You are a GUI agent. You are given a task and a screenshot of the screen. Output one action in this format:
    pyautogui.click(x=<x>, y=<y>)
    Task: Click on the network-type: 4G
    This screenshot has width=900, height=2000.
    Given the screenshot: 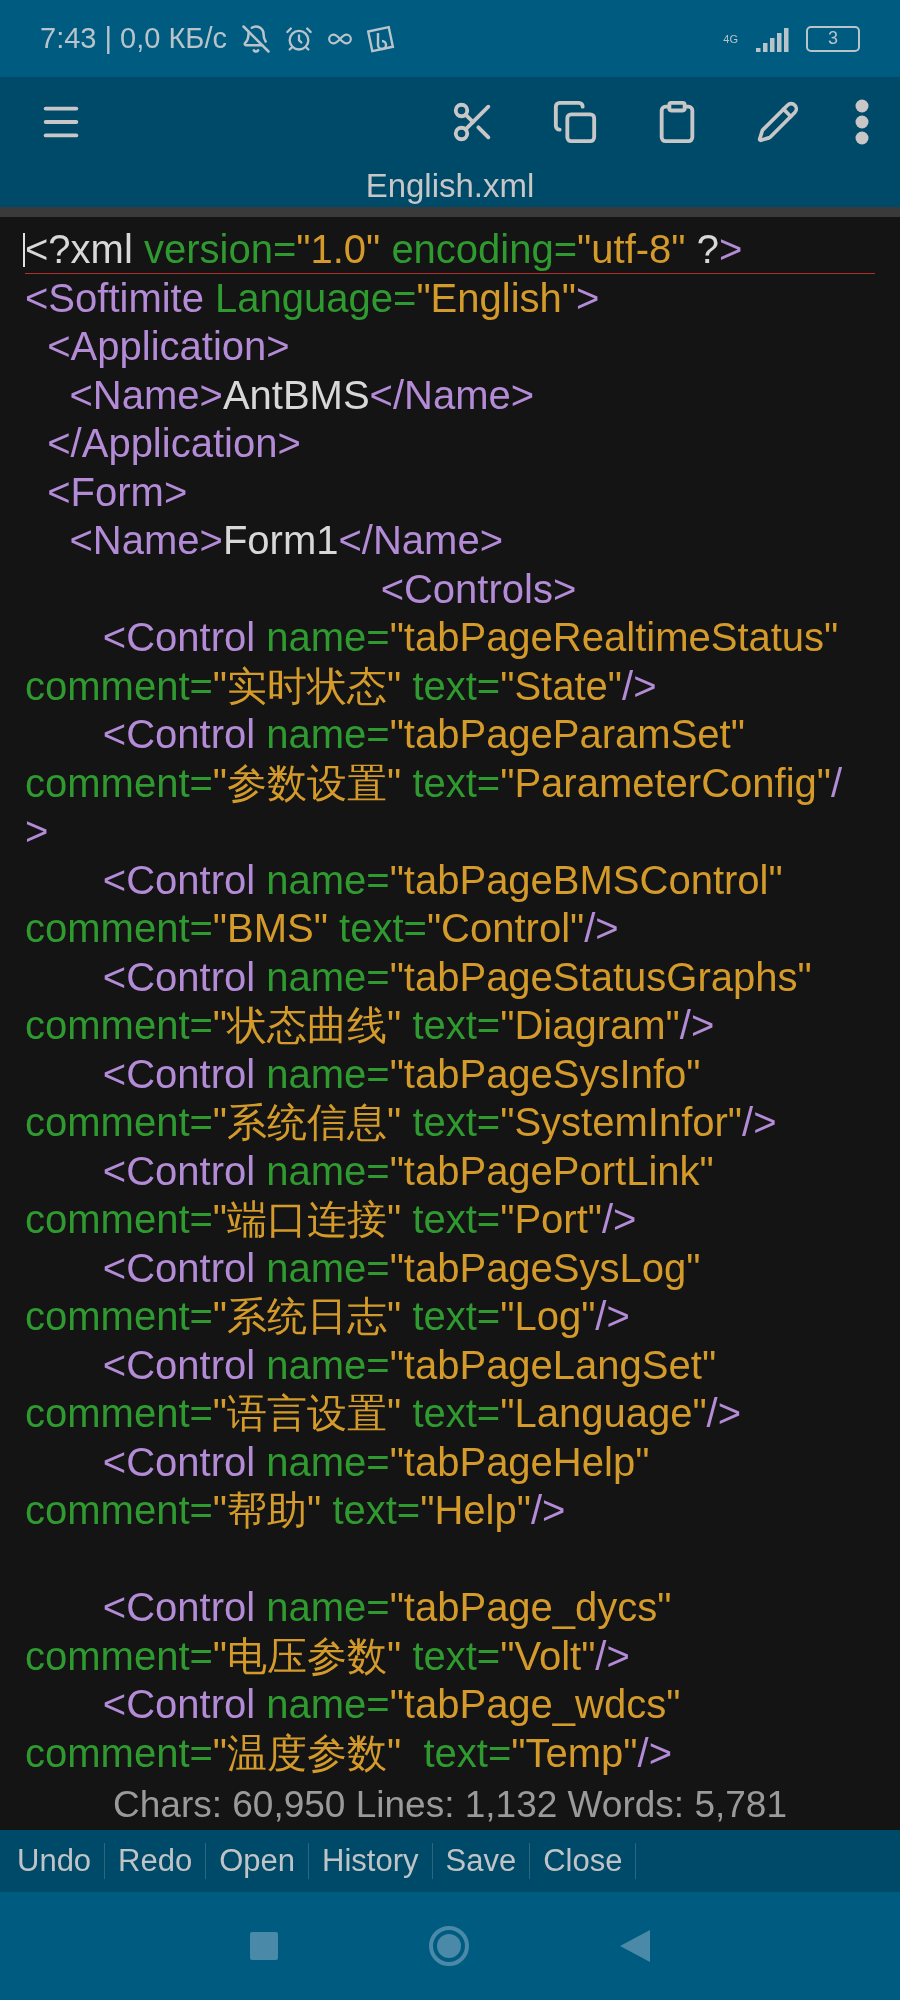 What is the action you would take?
    pyautogui.click(x=730, y=38)
    